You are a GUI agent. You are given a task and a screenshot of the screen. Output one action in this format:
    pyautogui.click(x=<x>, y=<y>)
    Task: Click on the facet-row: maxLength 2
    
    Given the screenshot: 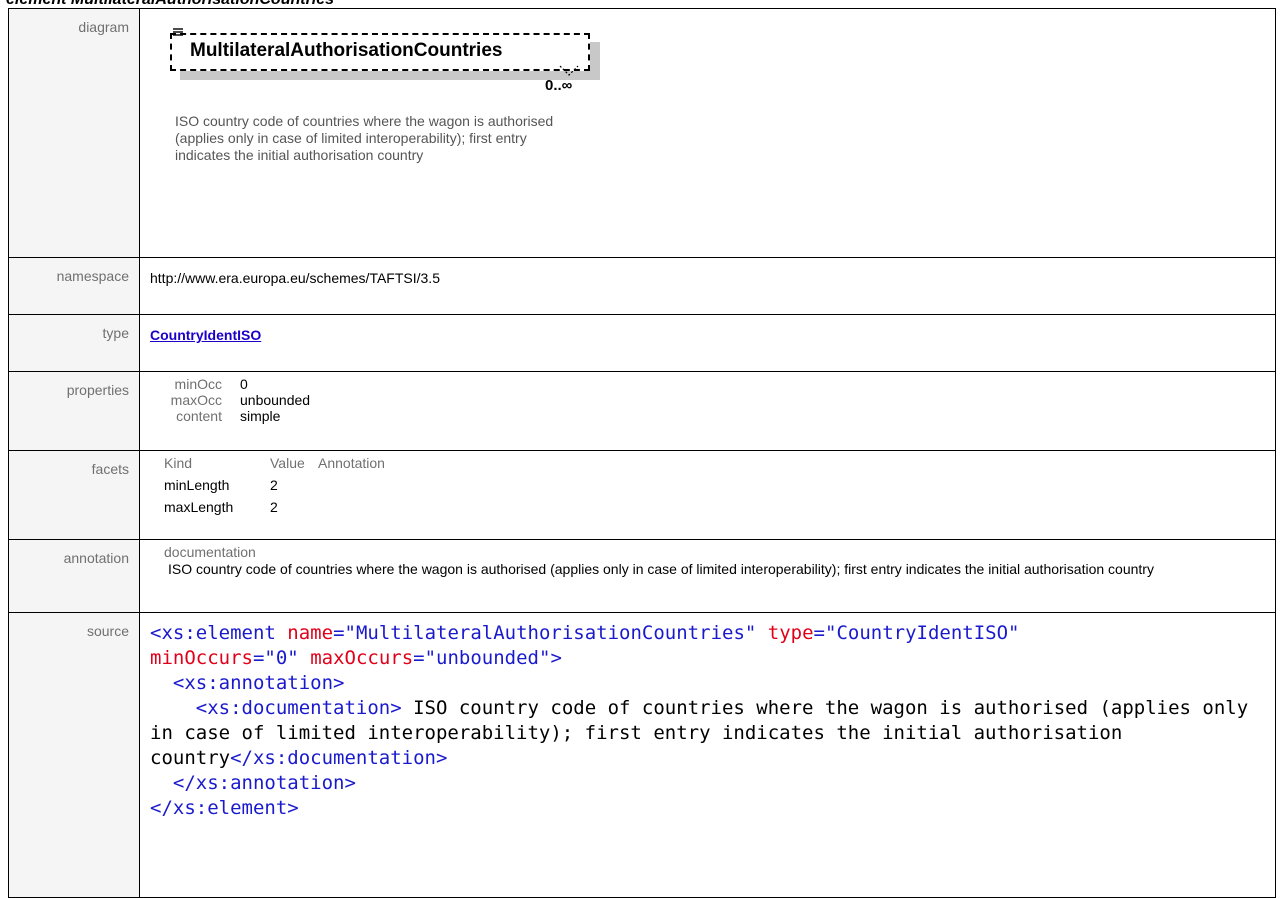 What is the action you would take?
    pyautogui.click(x=707, y=507)
    